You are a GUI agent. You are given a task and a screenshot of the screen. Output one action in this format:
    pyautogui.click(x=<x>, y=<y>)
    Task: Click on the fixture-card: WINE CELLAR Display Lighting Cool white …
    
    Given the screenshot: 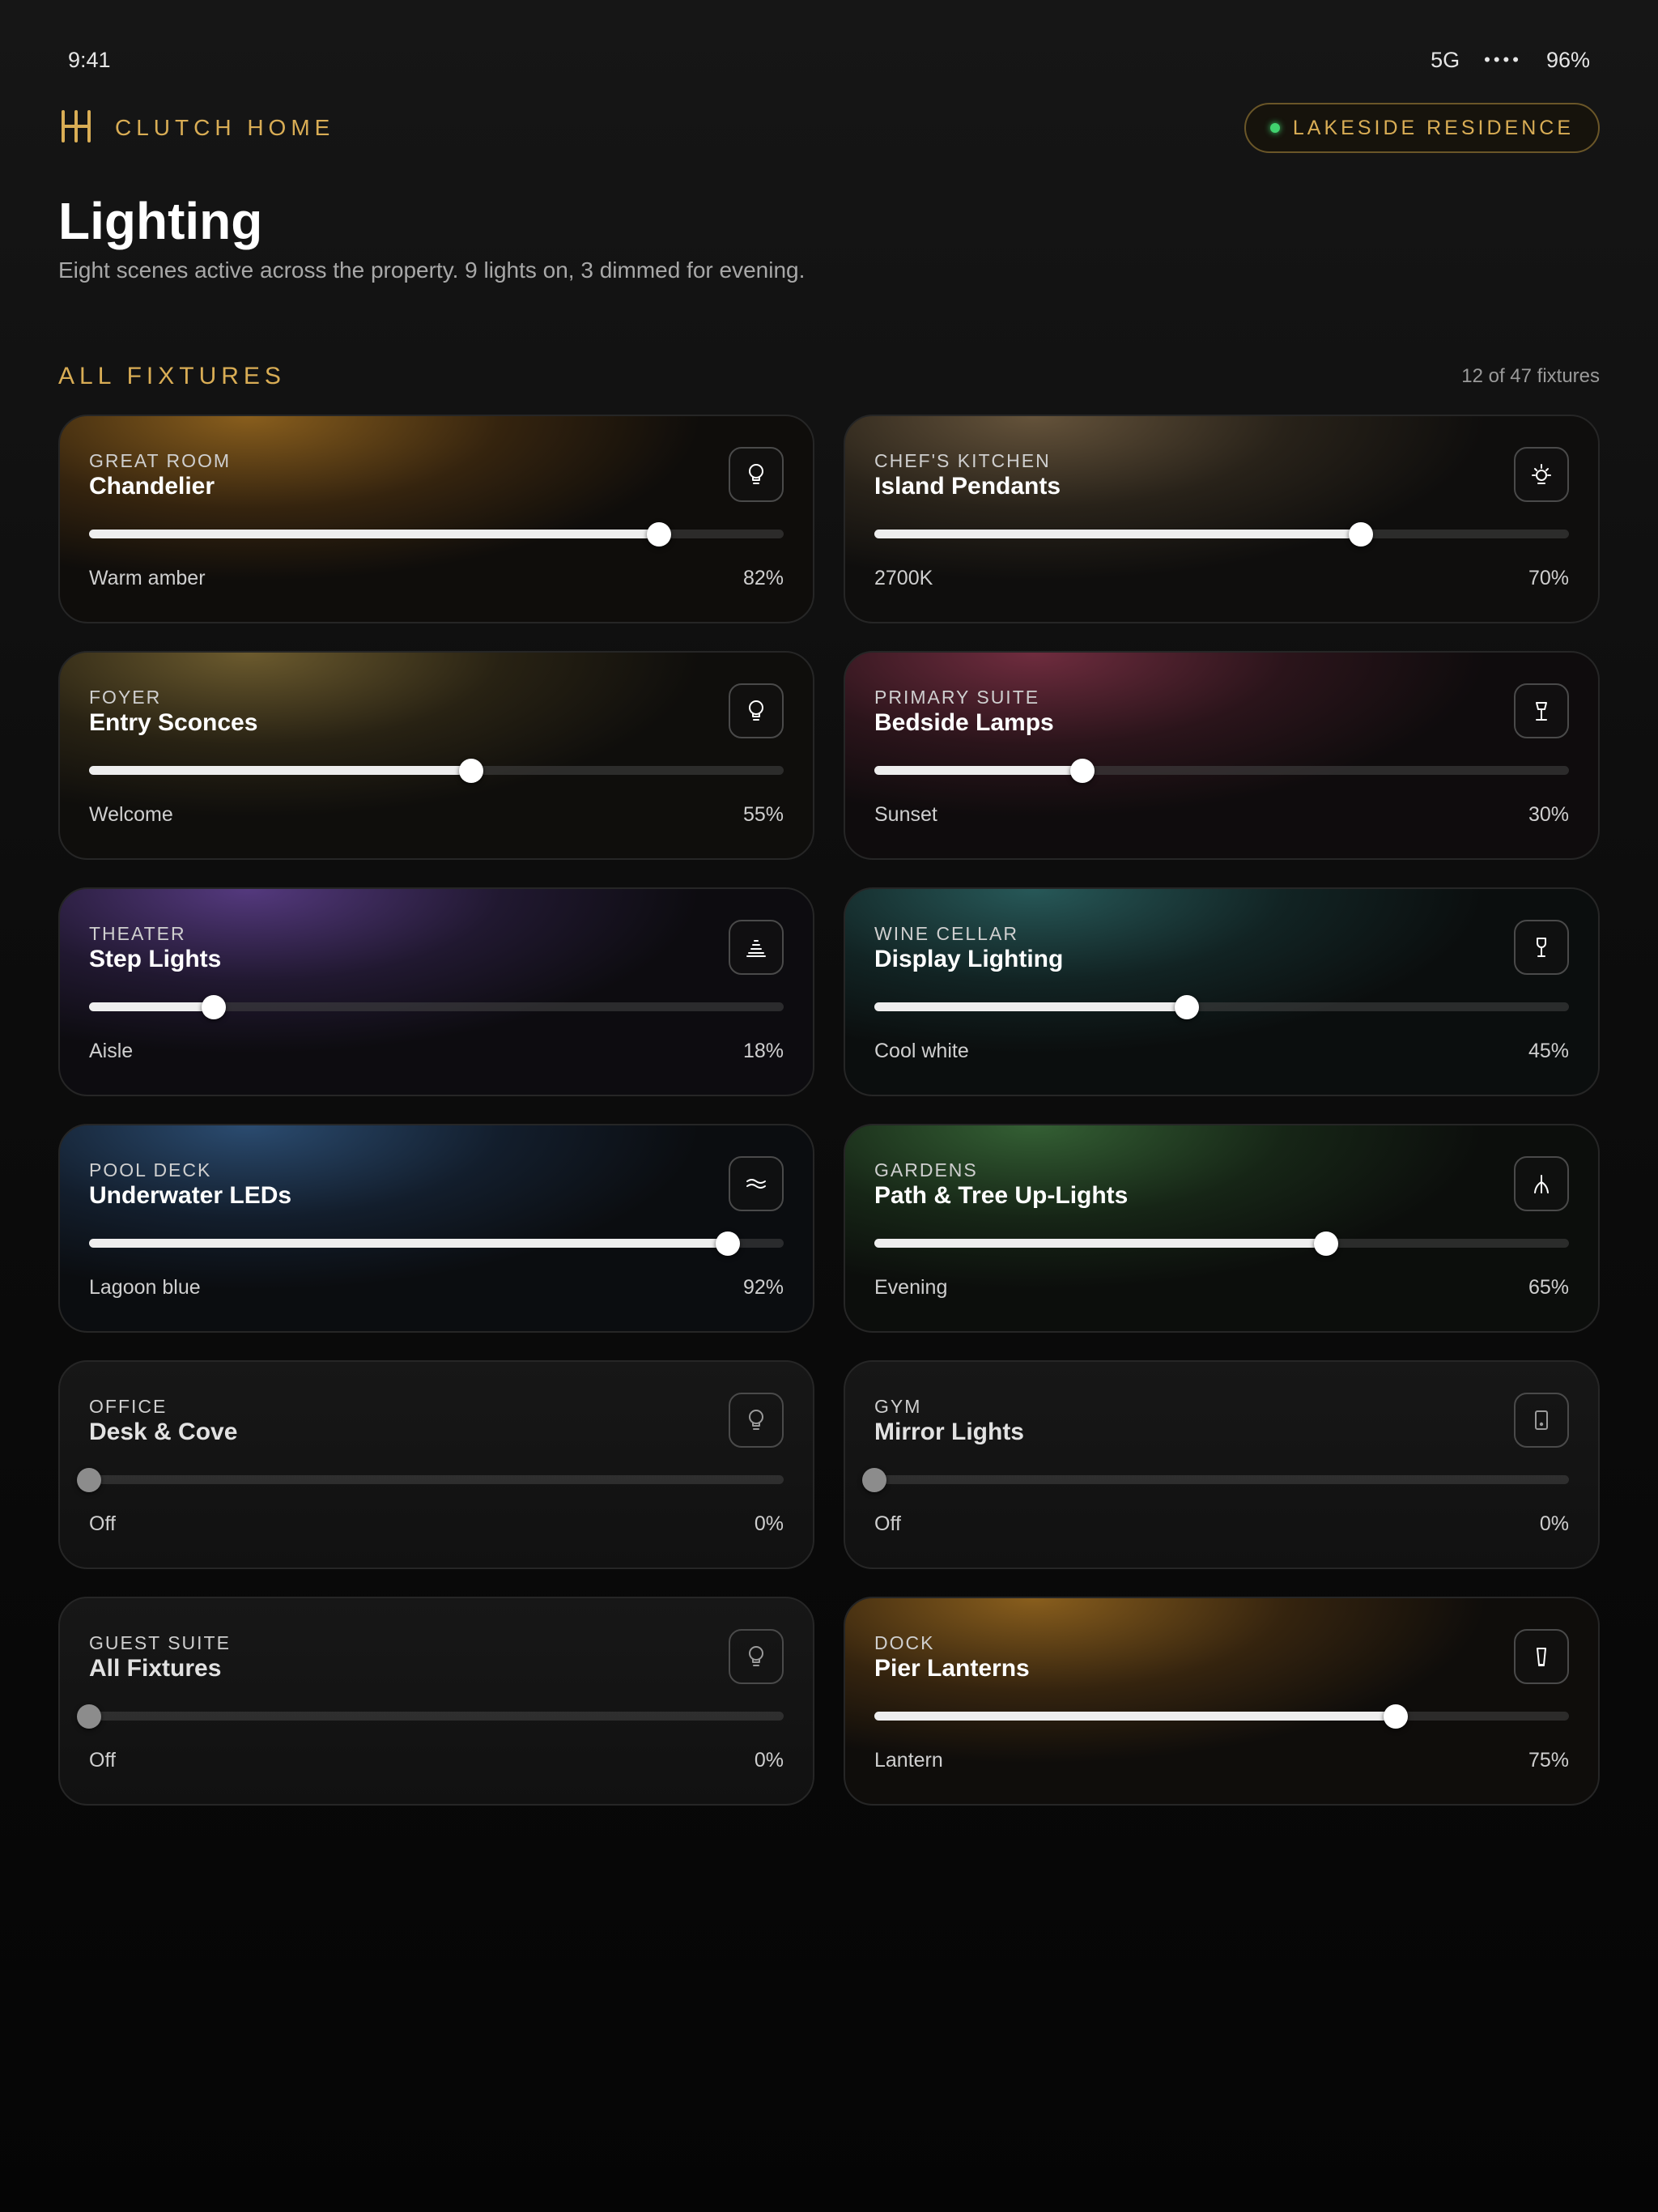 What is the action you would take?
    pyautogui.click(x=1222, y=992)
    